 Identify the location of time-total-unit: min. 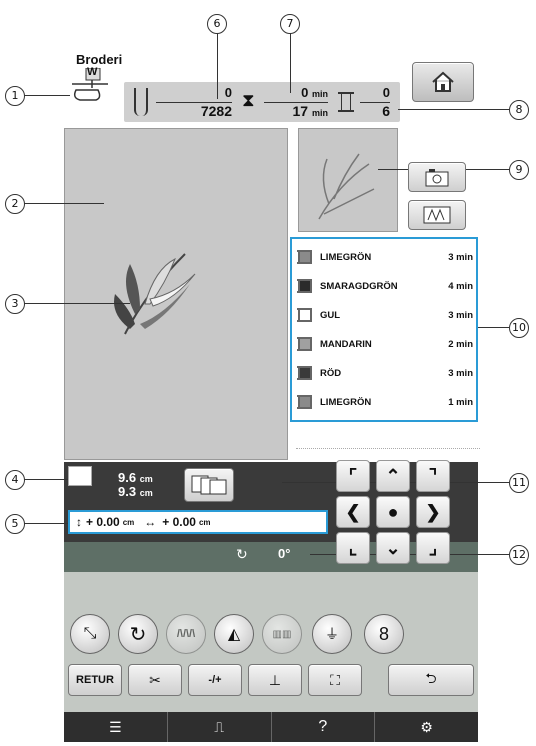
(319, 113).